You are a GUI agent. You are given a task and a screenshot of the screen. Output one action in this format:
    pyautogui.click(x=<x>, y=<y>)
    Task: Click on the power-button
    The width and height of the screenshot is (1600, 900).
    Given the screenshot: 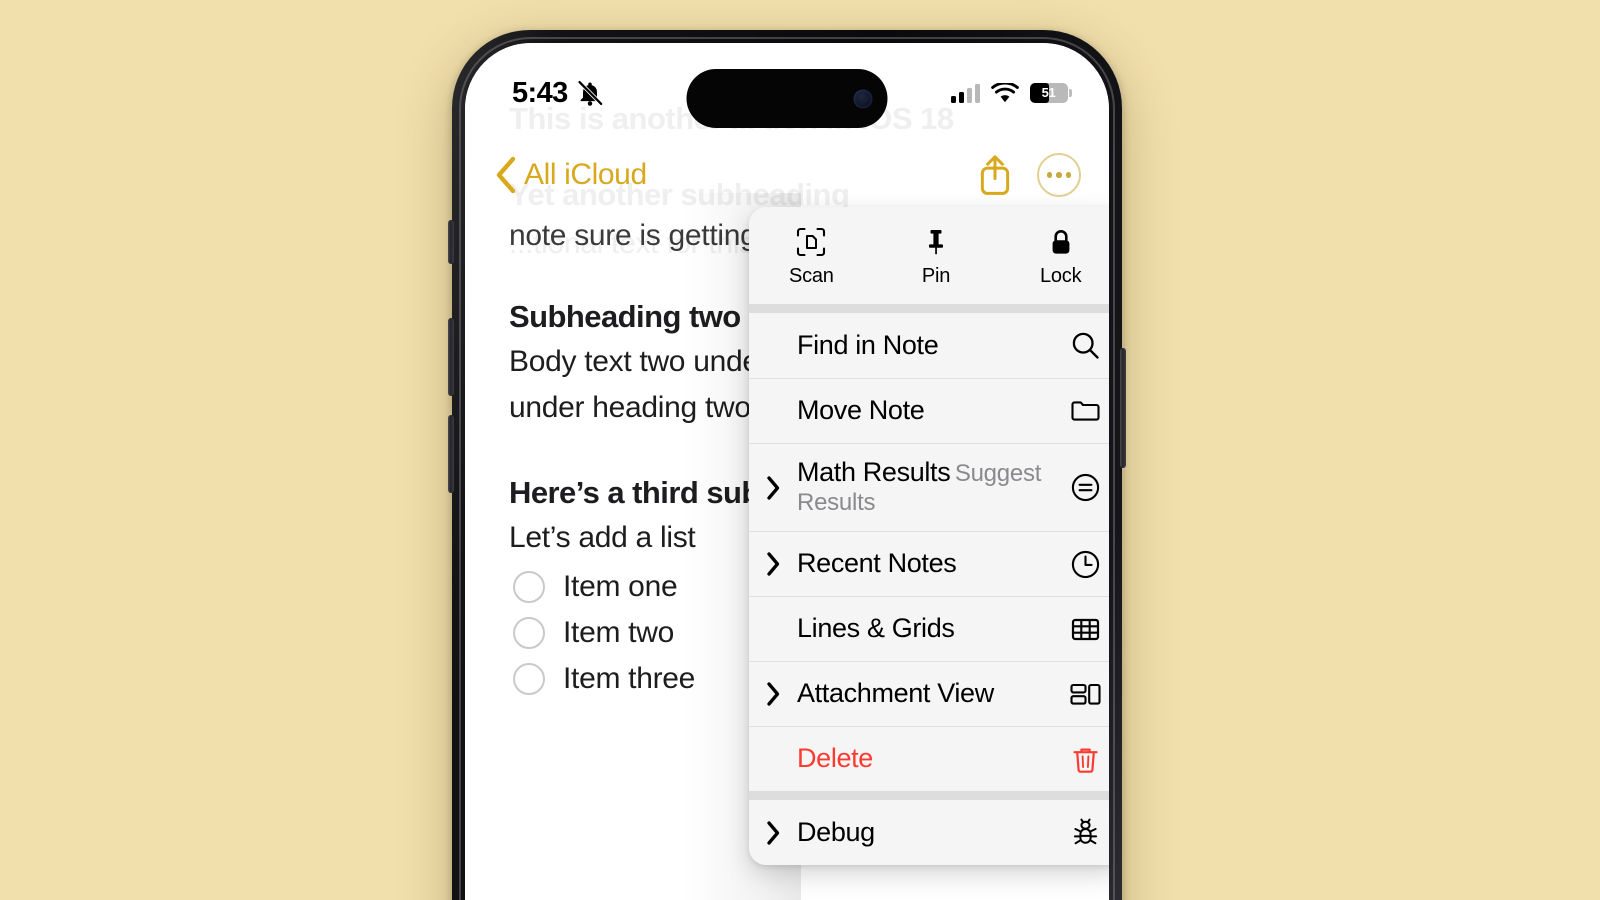 What is the action you would take?
    pyautogui.click(x=1123, y=408)
    